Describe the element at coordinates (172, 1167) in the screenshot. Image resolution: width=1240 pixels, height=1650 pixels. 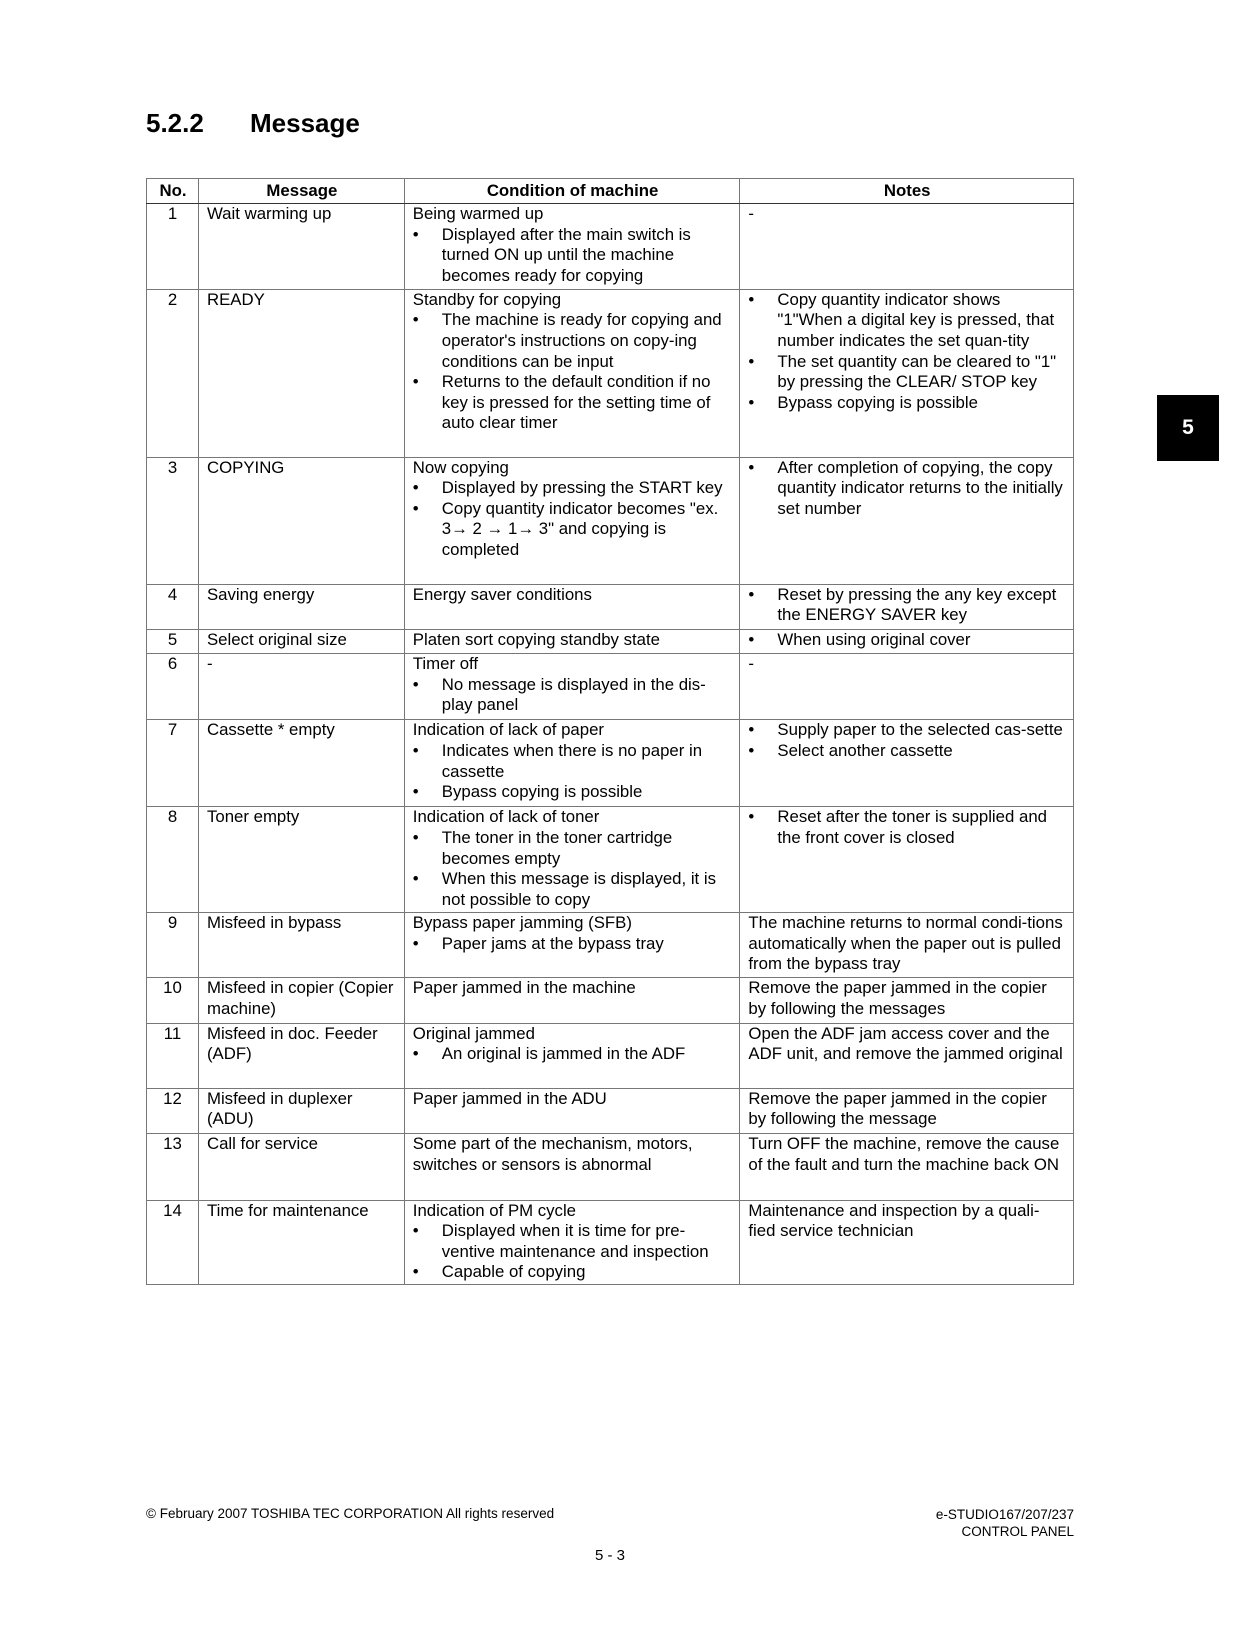
I see `row-number: 13` at that location.